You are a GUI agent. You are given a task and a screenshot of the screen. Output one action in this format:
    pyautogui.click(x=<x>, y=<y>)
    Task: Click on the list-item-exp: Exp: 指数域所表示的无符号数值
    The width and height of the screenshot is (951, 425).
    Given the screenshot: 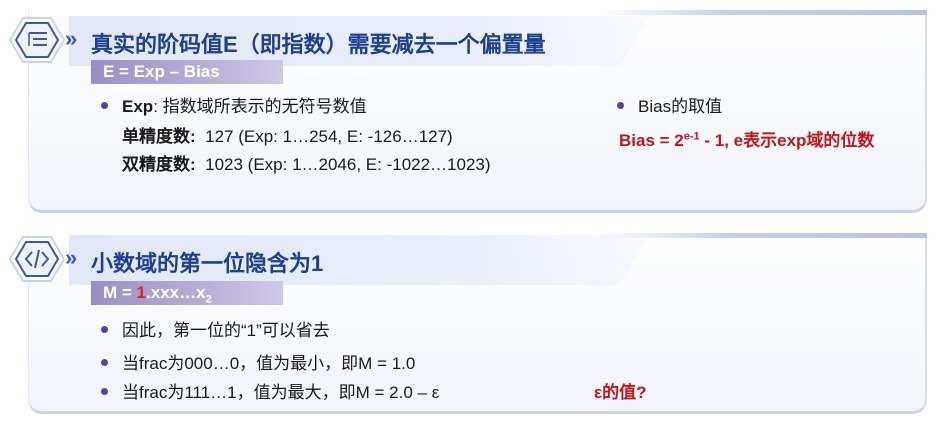 What is the action you would take?
    pyautogui.click(x=234, y=104)
    